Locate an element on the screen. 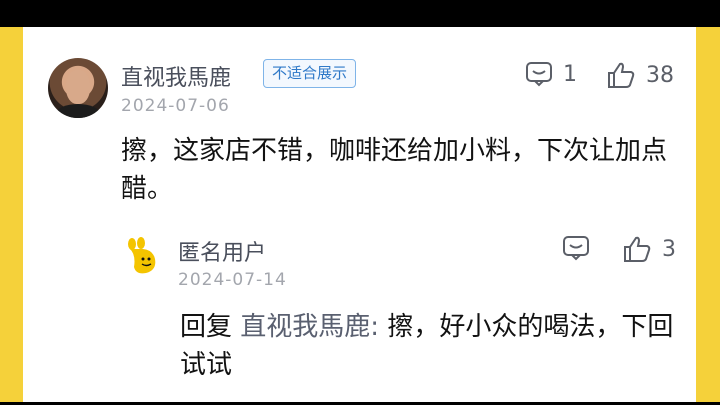 This screenshot has width=720, height=405. reply-username: 匿名用户 is located at coordinates (222, 251).